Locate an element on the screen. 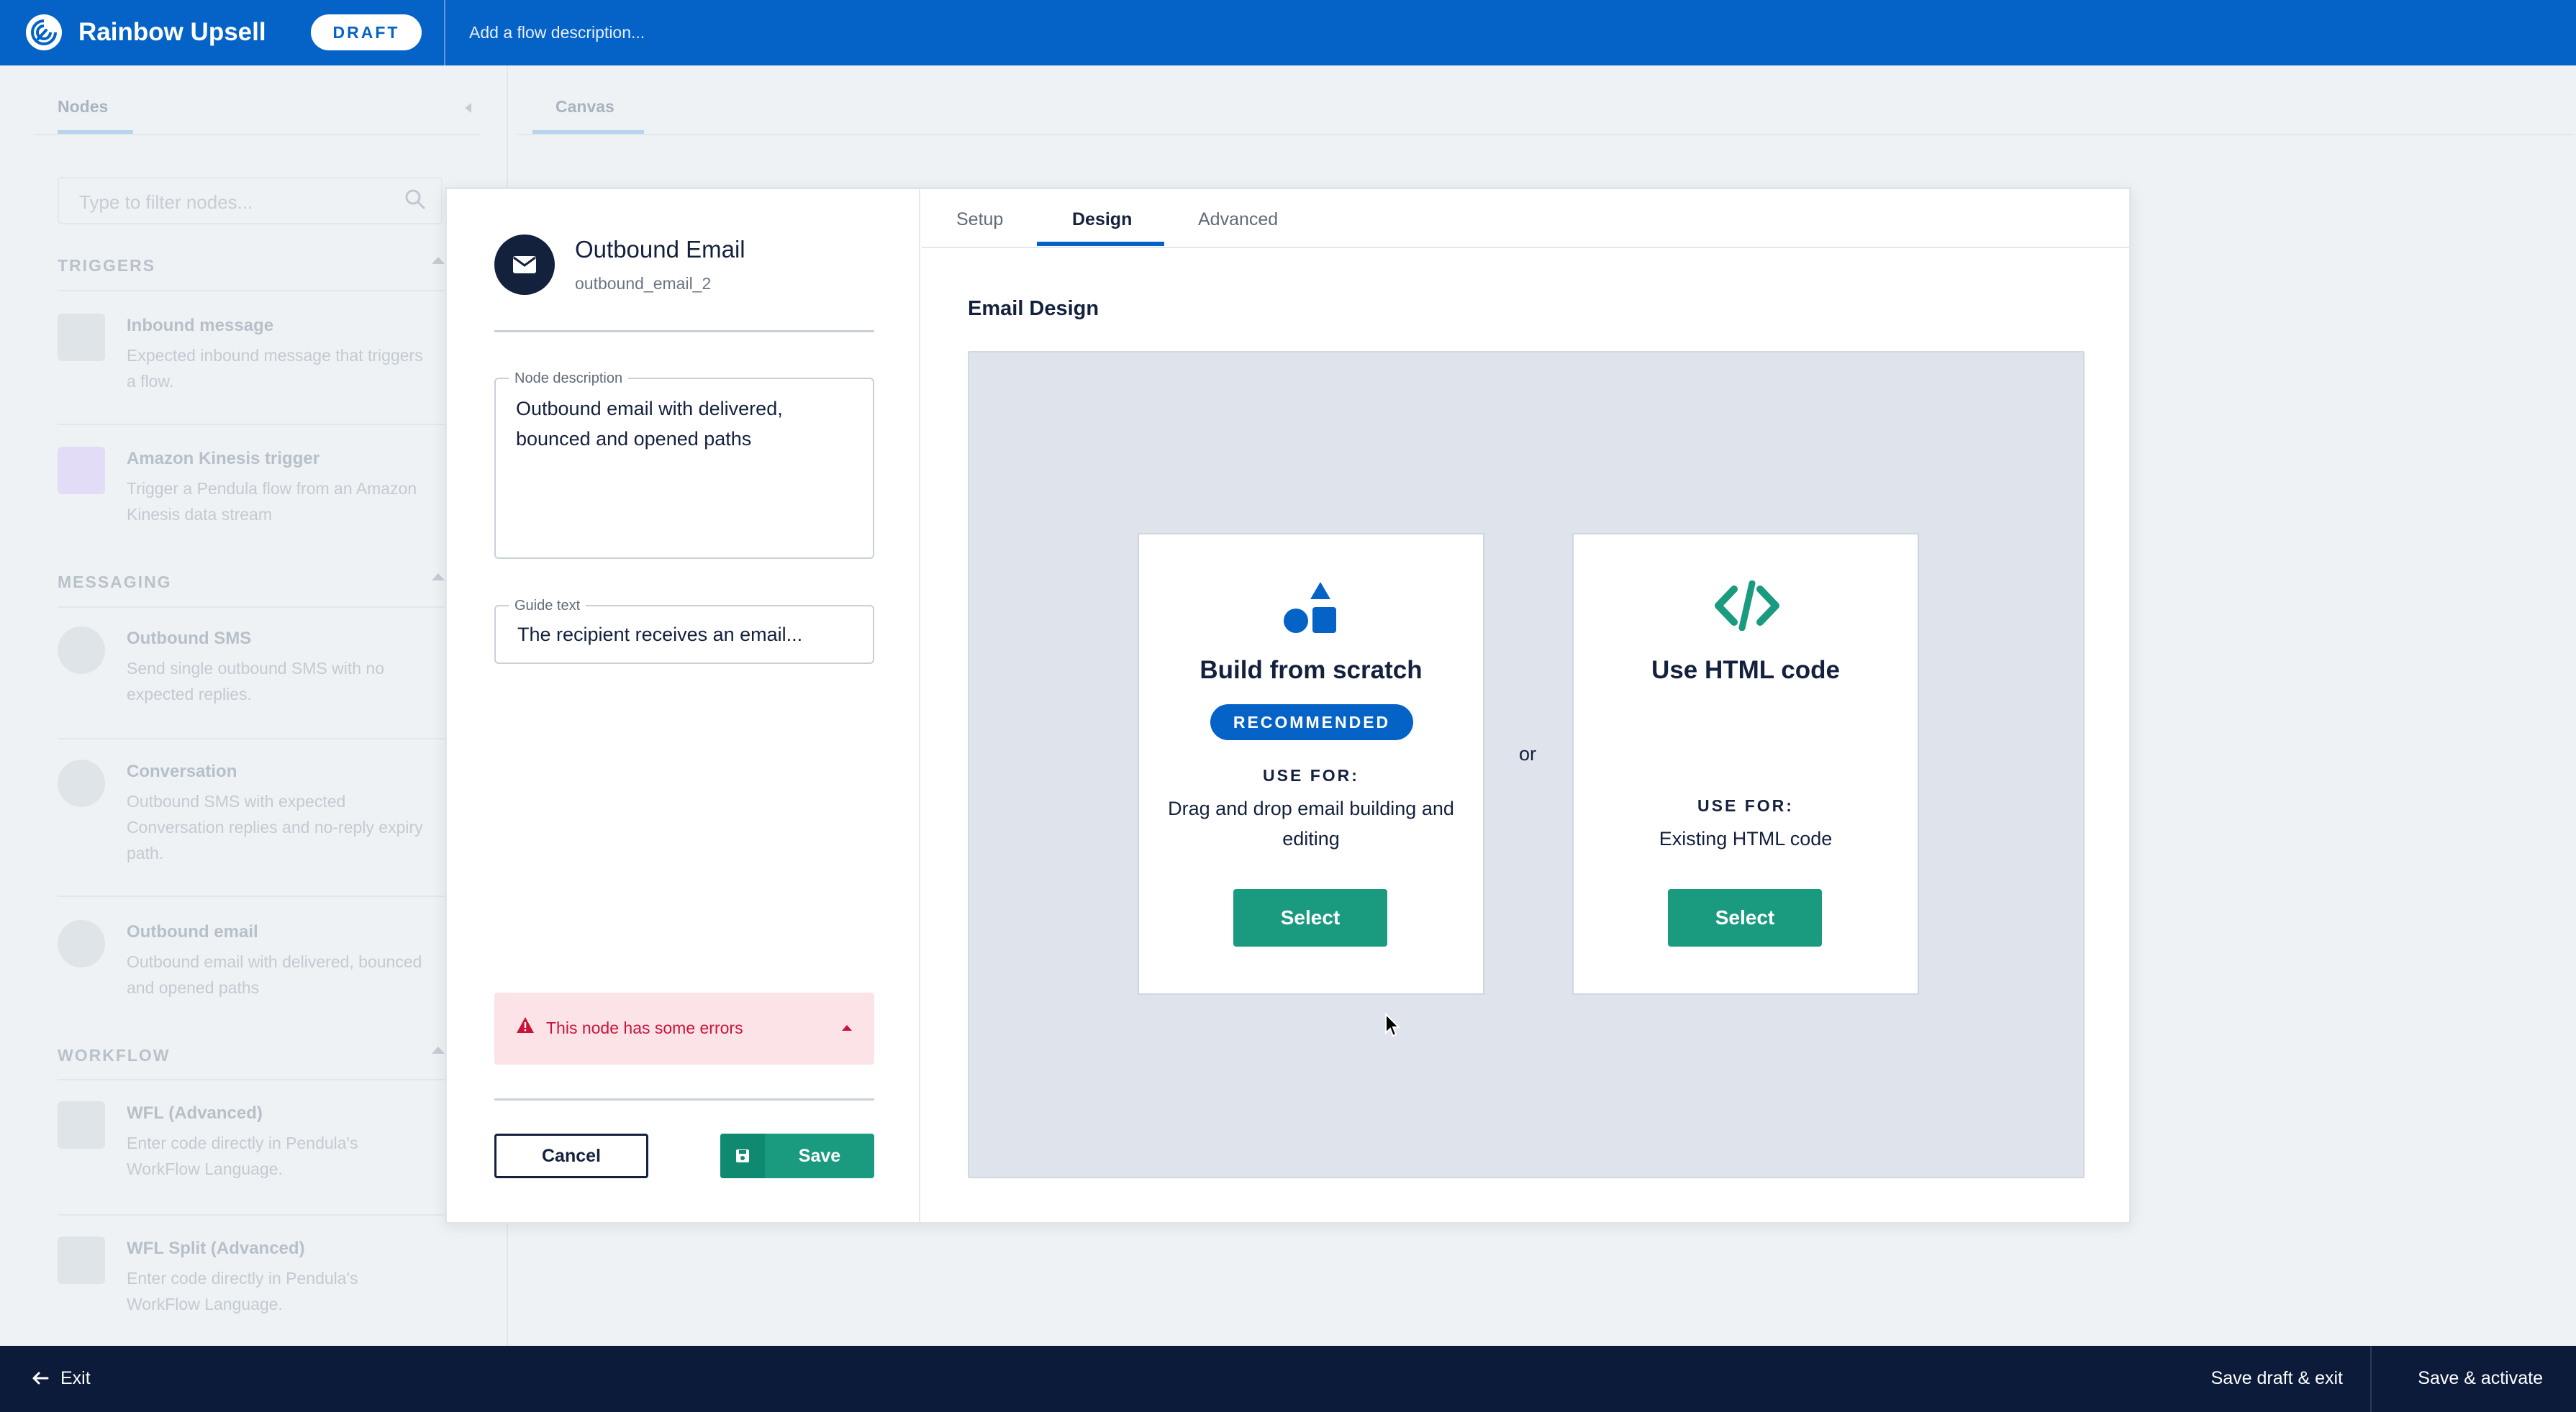 The image size is (2576, 1412). bottom-divider is located at coordinates (2371, 1379).